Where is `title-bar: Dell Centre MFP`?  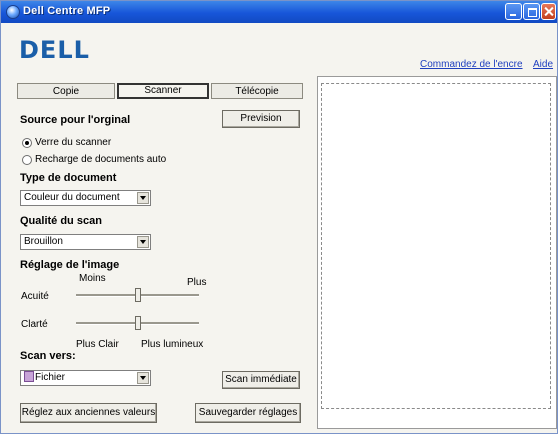 title-bar: Dell Centre MFP is located at coordinates (279, 12).